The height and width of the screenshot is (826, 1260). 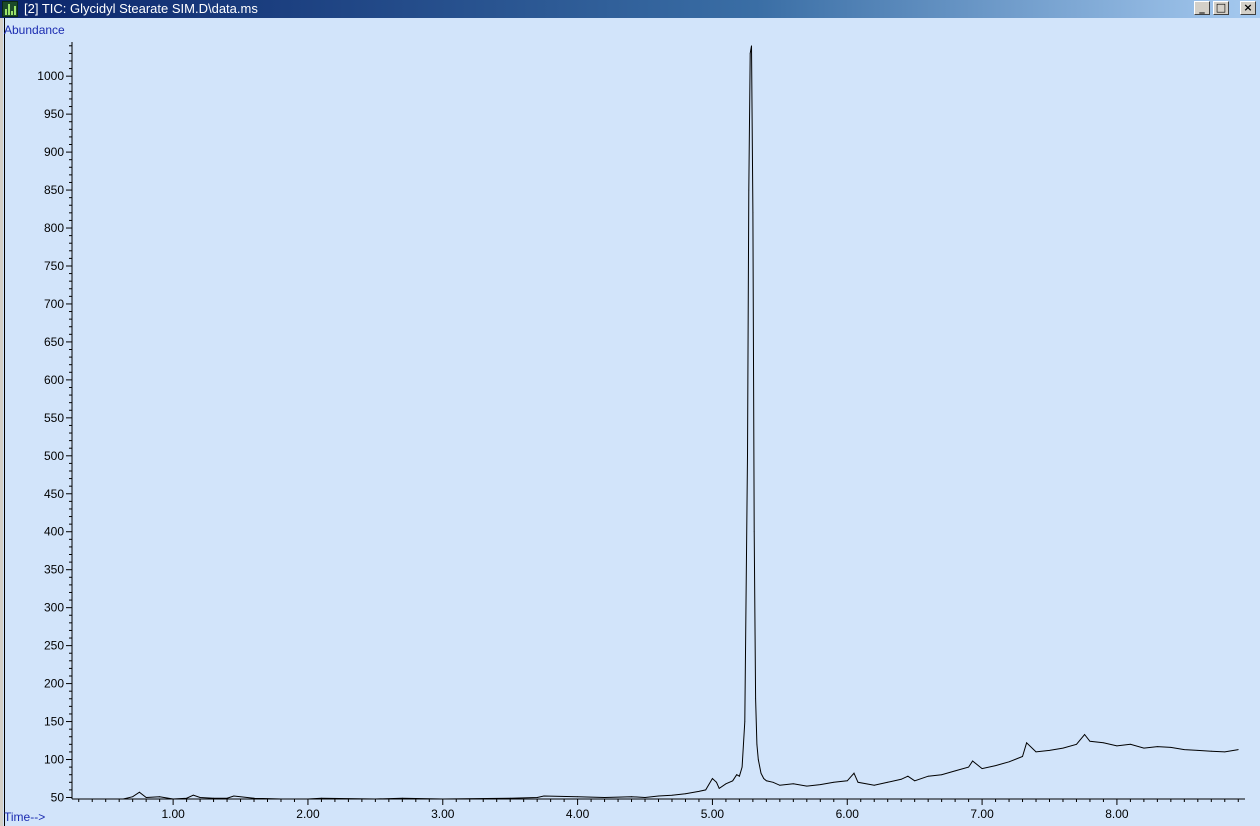 What do you see at coordinates (443, 814) in the screenshot?
I see `x-tick-label: 3.00` at bounding box center [443, 814].